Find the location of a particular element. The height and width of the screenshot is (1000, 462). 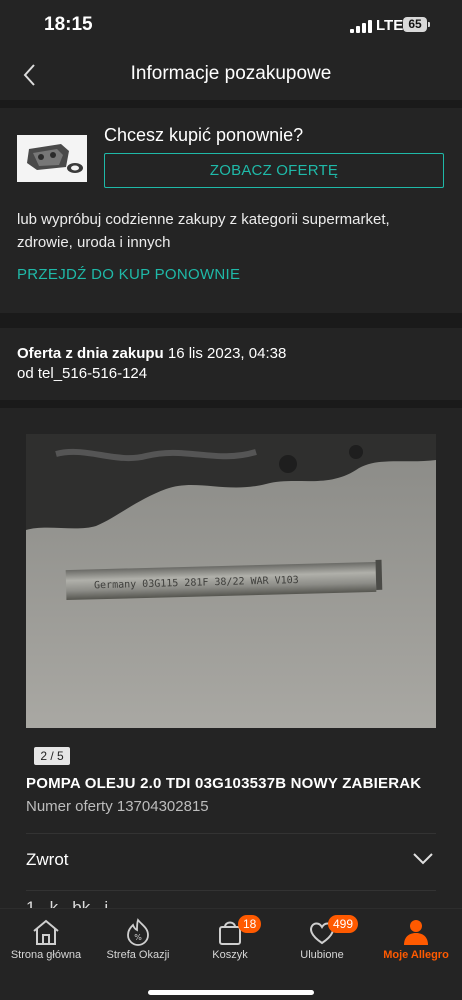

status-time: 18:15 is located at coordinates (68, 24).